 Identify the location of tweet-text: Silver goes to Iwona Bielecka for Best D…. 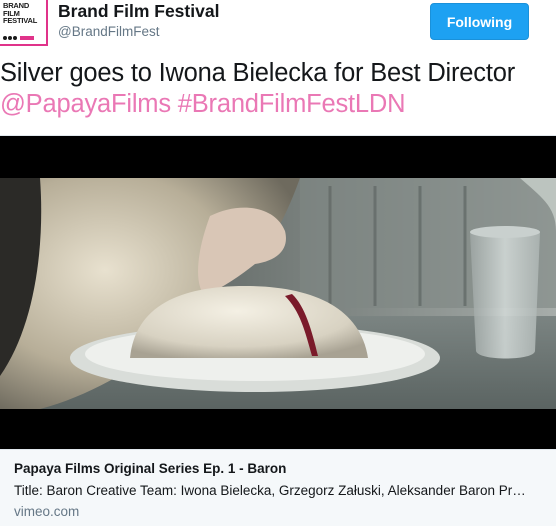
(278, 89).